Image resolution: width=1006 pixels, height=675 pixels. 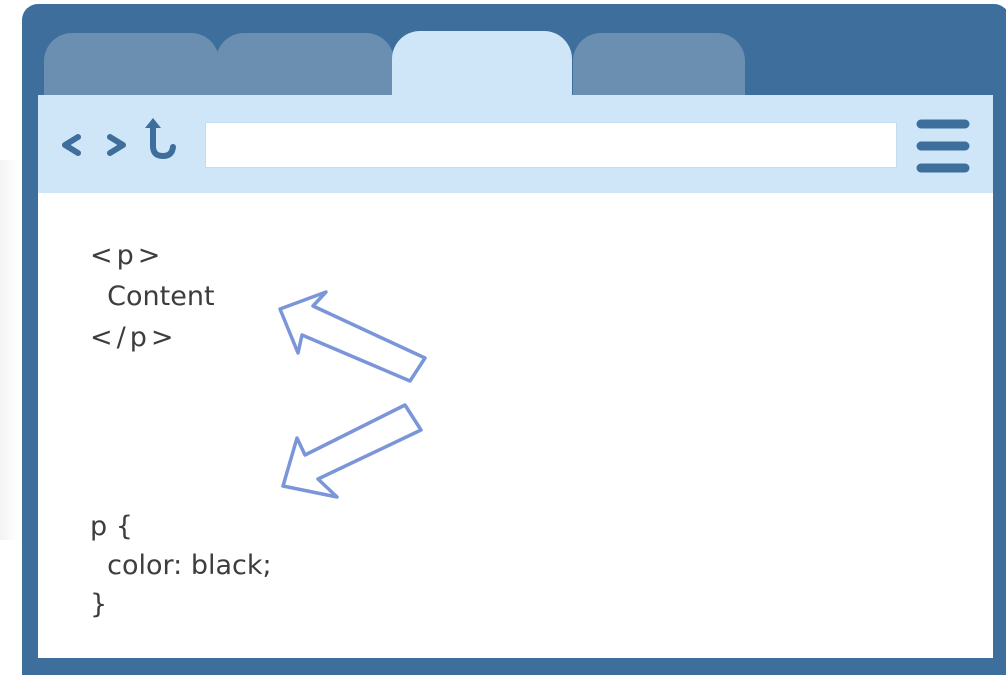 What do you see at coordinates (352, 394) in the screenshot?
I see `arrows-overlay` at bounding box center [352, 394].